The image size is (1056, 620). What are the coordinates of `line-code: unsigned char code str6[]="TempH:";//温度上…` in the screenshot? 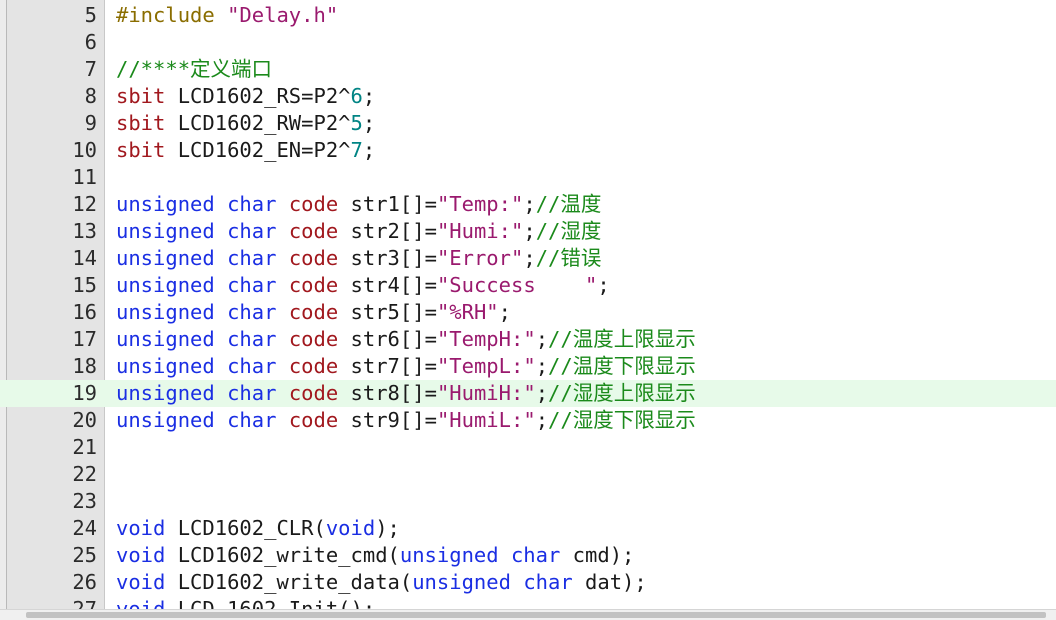 It's located at (406, 339).